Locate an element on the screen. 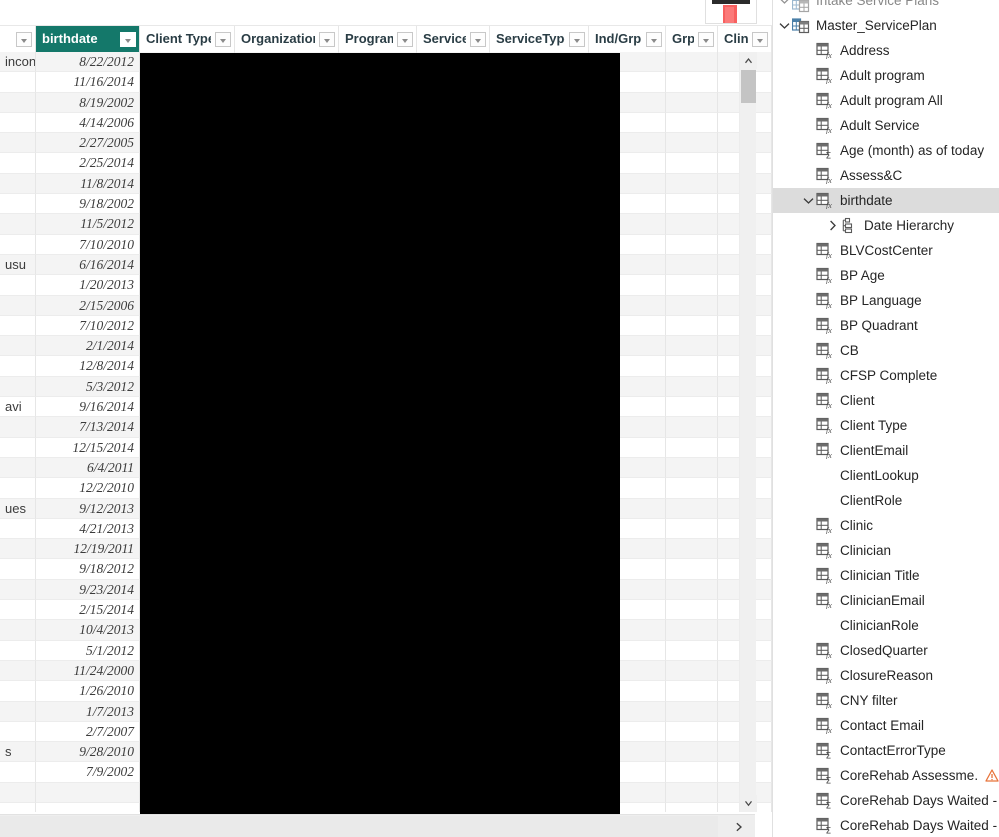 The height and width of the screenshot is (837, 999). field-item-clinicianrole: ClinicianRole is located at coordinates (886, 625).